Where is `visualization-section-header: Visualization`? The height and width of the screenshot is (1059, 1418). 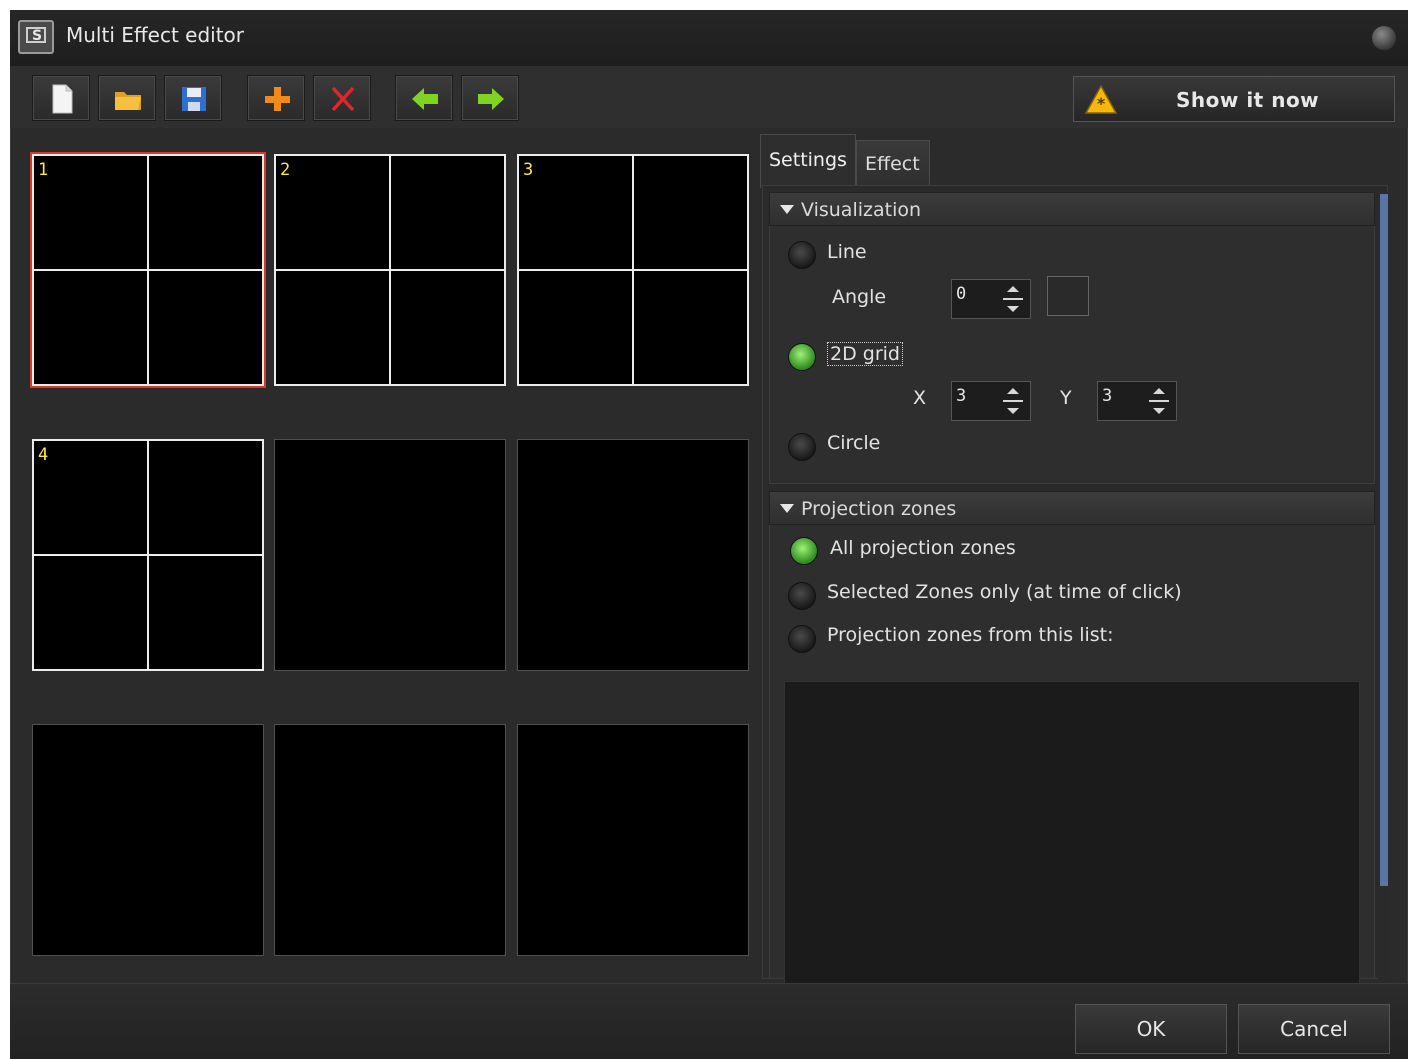 visualization-section-header: Visualization is located at coordinates (1072, 209).